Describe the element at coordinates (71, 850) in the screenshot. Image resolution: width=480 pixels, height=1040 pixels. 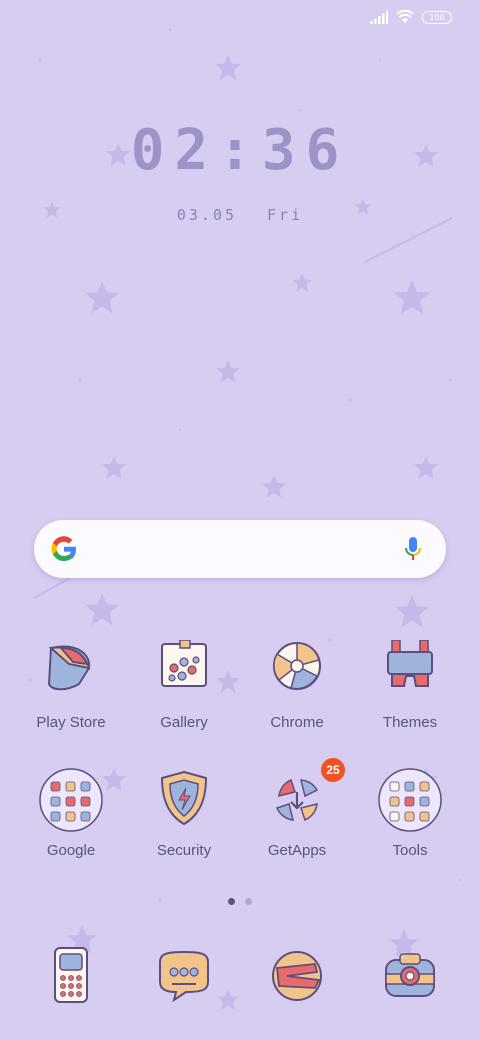
I see `app-label: Google` at that location.